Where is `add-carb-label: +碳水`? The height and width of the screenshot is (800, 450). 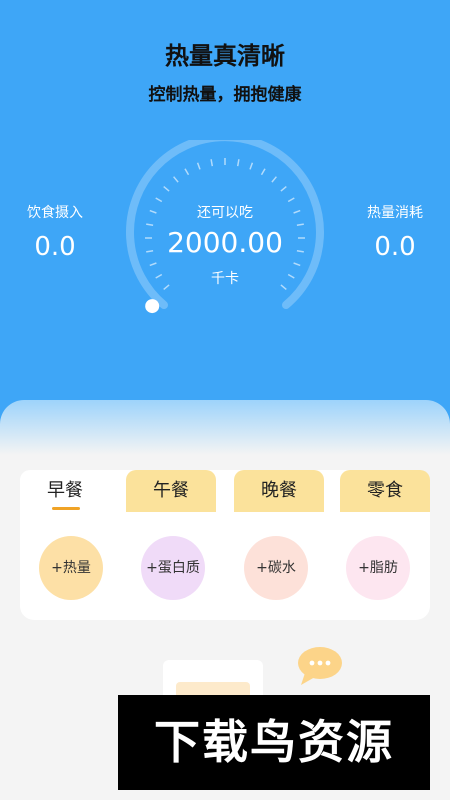
add-carb-label: +碳水 is located at coordinates (276, 568).